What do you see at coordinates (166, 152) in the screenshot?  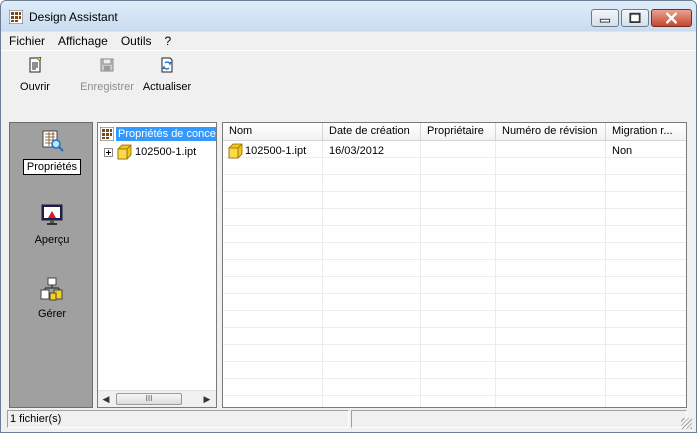 I see `tree-item-label: 102500-1.ipt` at bounding box center [166, 152].